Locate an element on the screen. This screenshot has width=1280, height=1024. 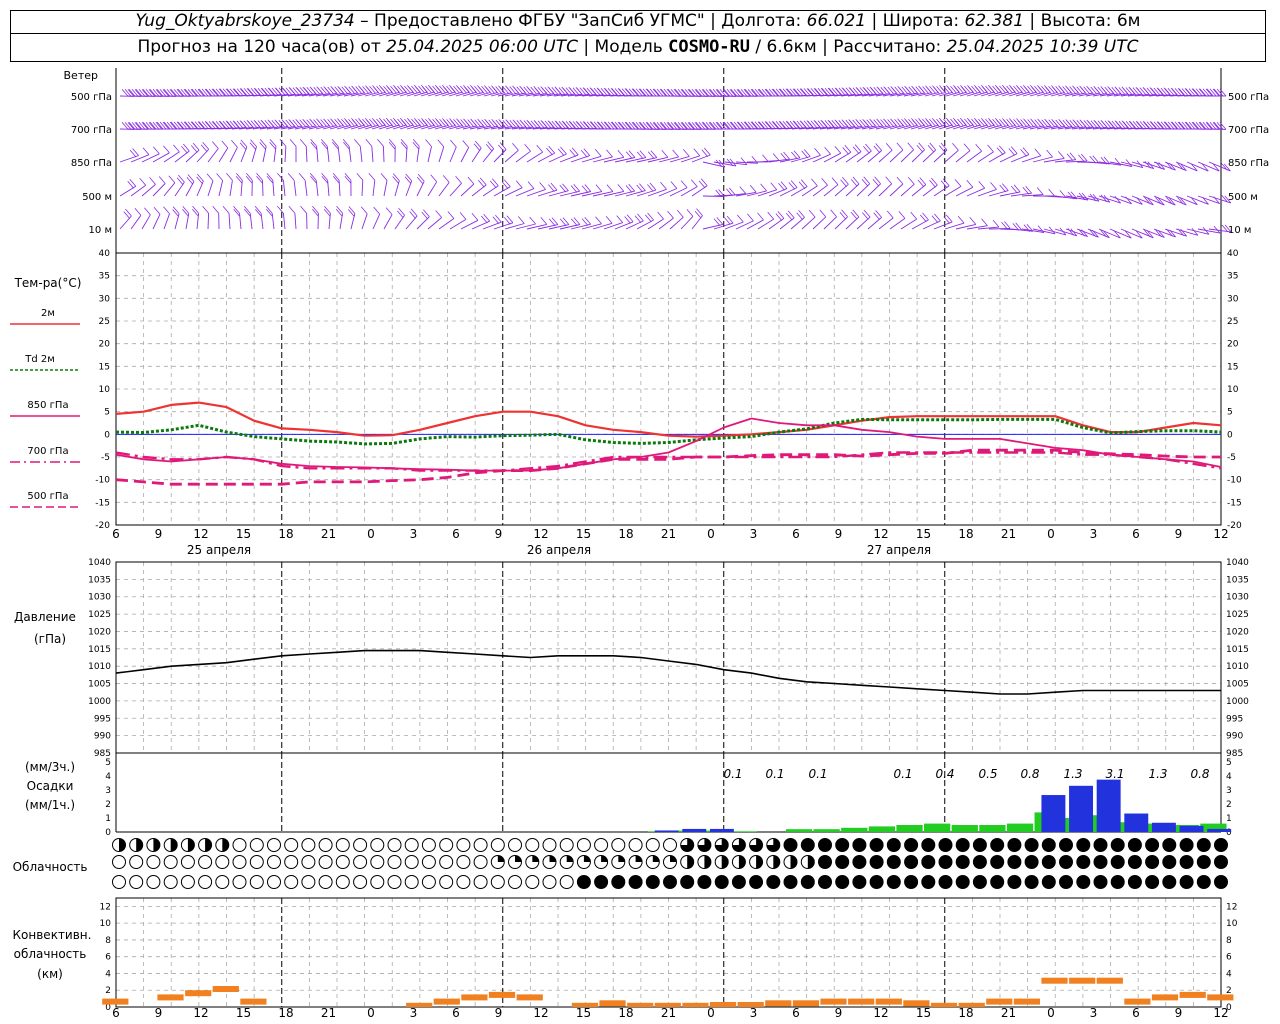
hour-tick-bottom: 18 is located at coordinates (285, 1013).